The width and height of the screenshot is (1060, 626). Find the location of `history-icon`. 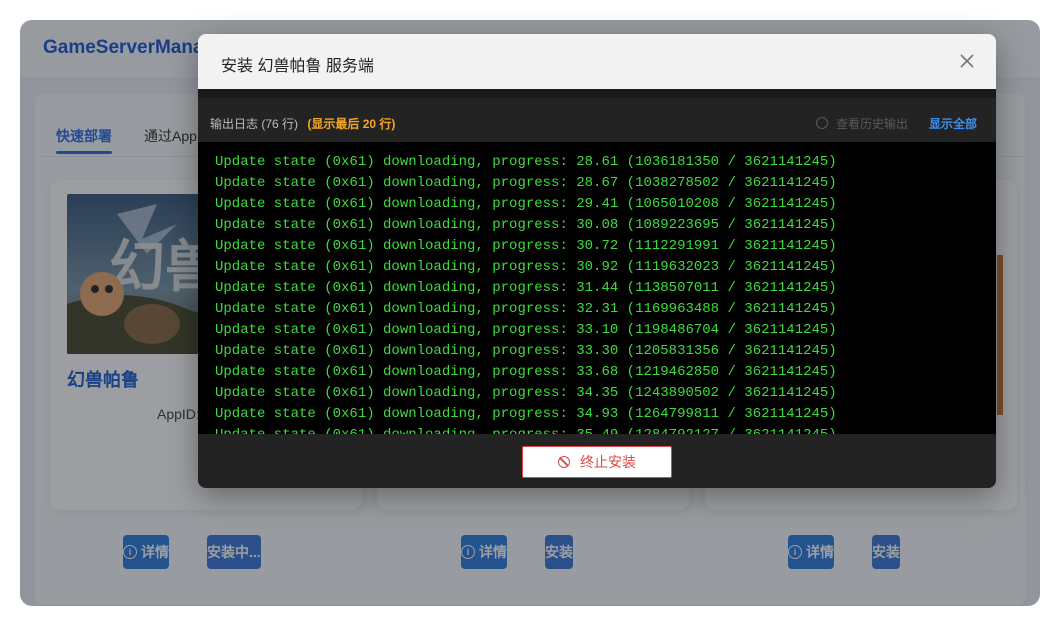

history-icon is located at coordinates (822, 123).